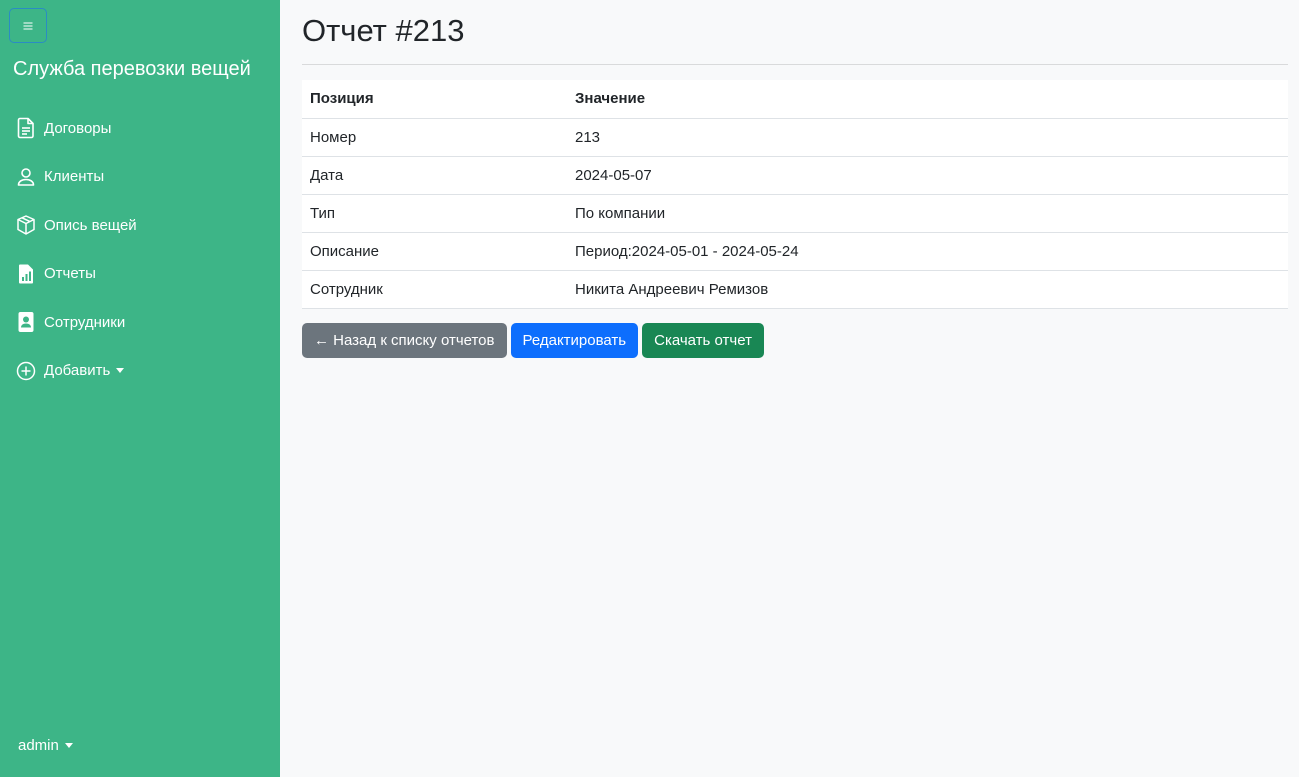 The height and width of the screenshot is (777, 1299). What do you see at coordinates (927, 175) in the screenshot?
I see `field-value: 2024-05-07` at bounding box center [927, 175].